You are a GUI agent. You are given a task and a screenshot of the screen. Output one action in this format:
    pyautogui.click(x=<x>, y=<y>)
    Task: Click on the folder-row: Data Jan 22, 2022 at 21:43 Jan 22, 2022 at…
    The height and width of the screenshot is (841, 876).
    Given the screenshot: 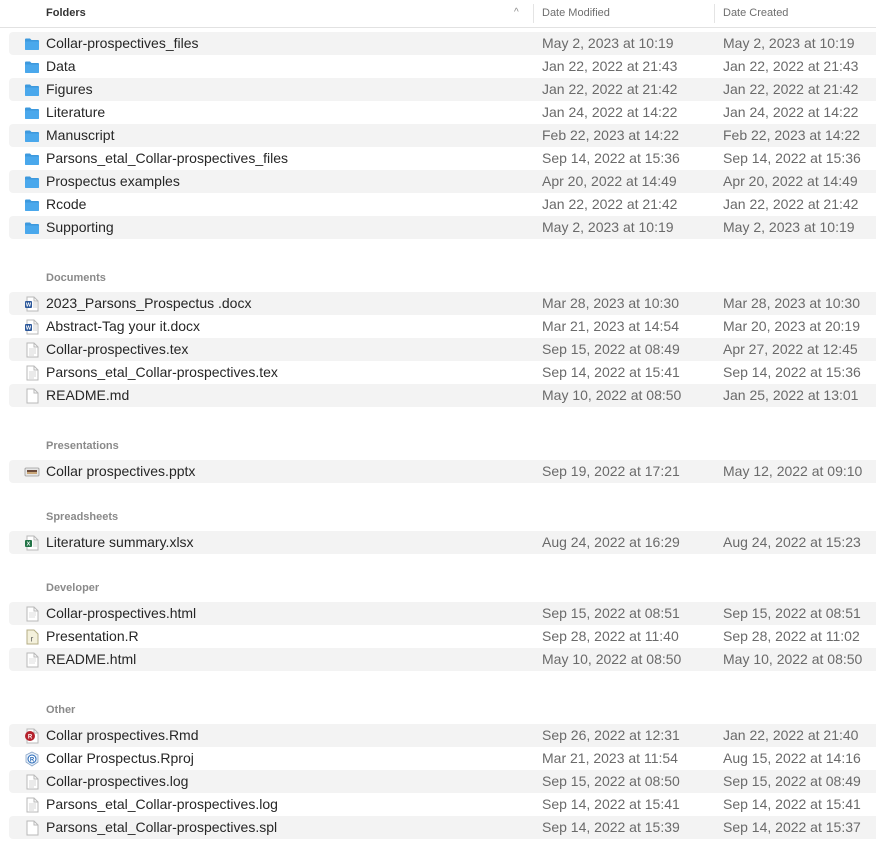 What is the action you would take?
    pyautogui.click(x=442, y=66)
    